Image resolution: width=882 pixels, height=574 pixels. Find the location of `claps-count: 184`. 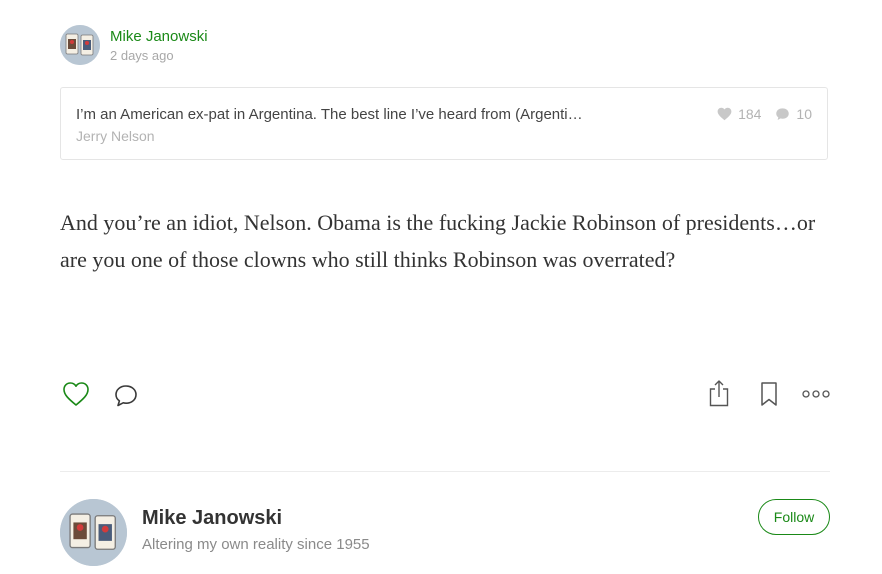

claps-count: 184 is located at coordinates (750, 114).